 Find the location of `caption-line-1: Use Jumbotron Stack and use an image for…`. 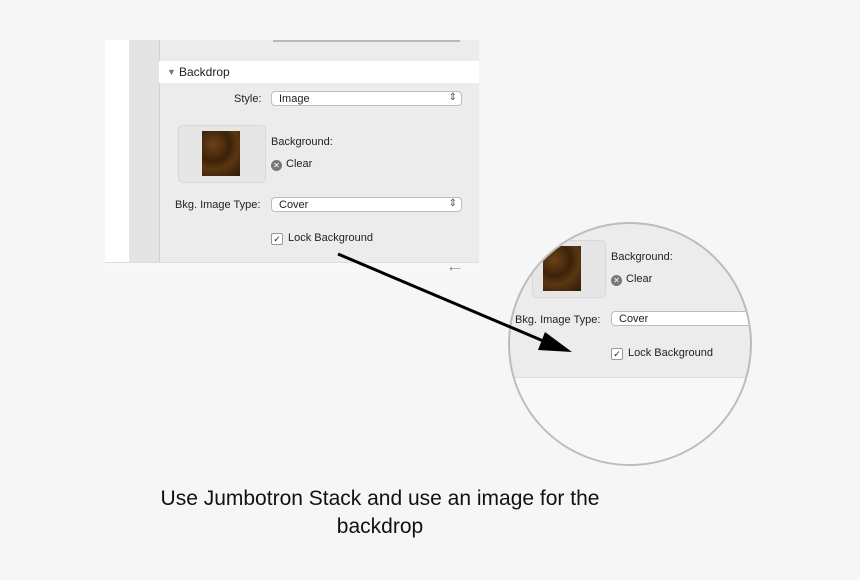

caption-line-1: Use Jumbotron Stack and use an image for… is located at coordinates (380, 498).